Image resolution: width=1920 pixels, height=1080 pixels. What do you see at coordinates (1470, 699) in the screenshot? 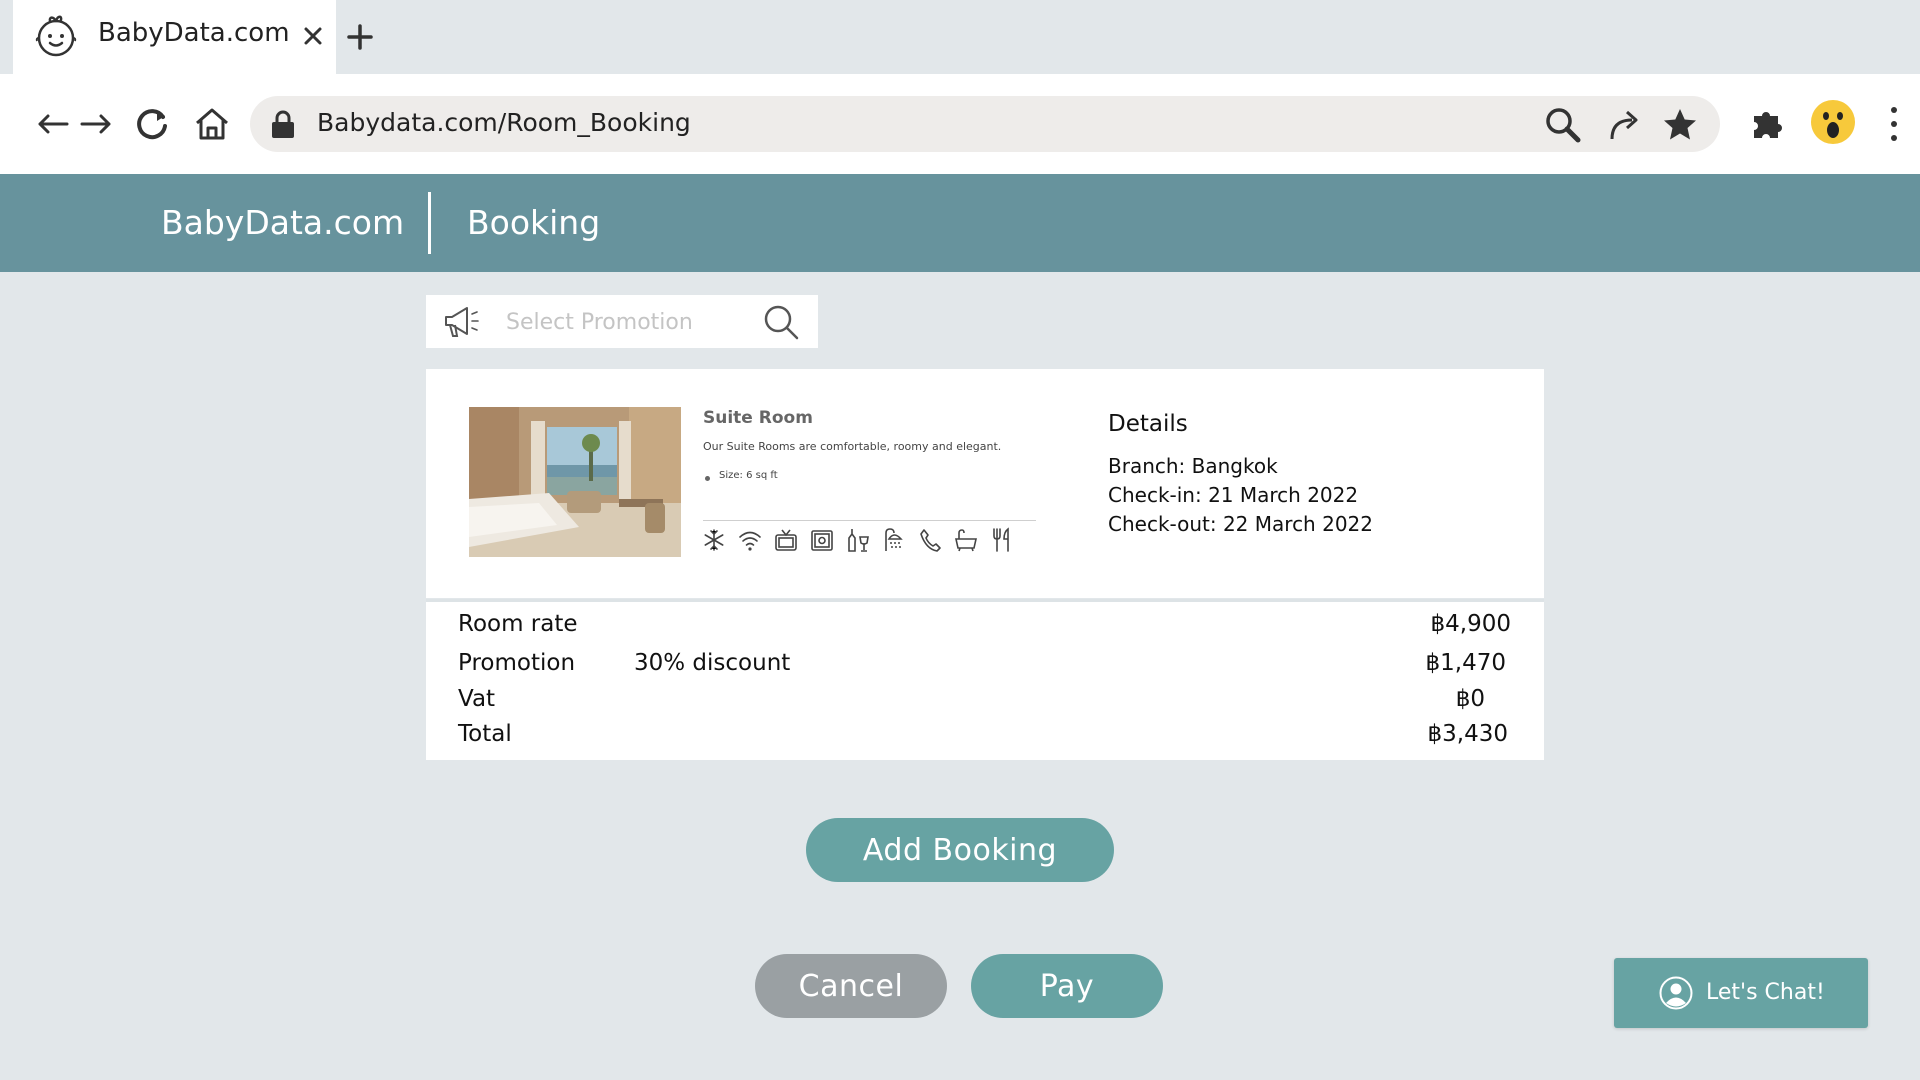
I see `vat-value: ฿0` at bounding box center [1470, 699].